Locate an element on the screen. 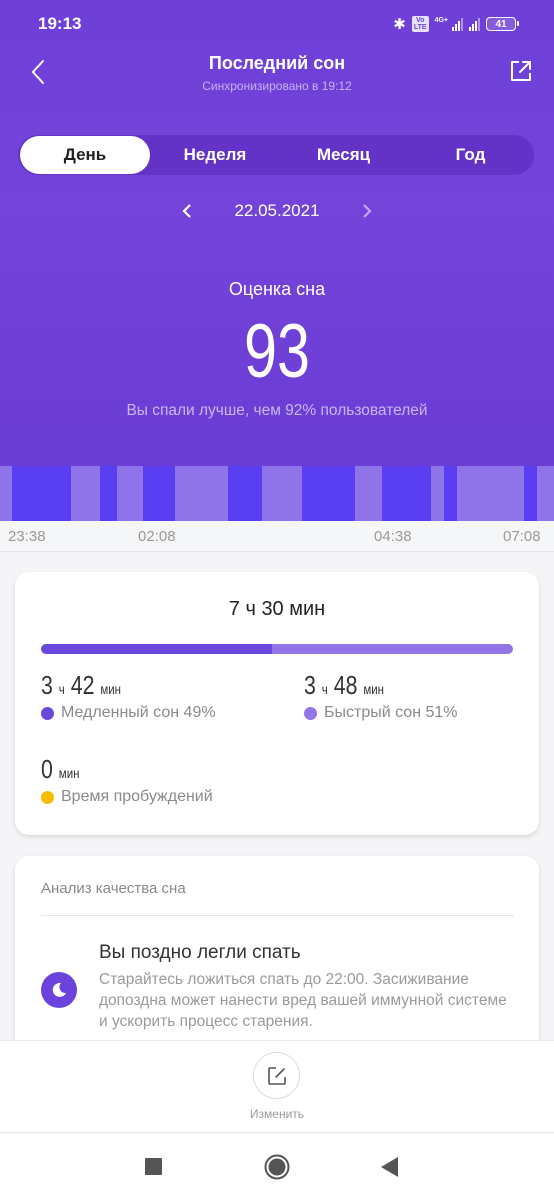 Image resolution: width=554 pixels, height=1200 pixels. light-sleep-stat: 3 ч 48 мин Быстрый сон 51% is located at coordinates (381, 696).